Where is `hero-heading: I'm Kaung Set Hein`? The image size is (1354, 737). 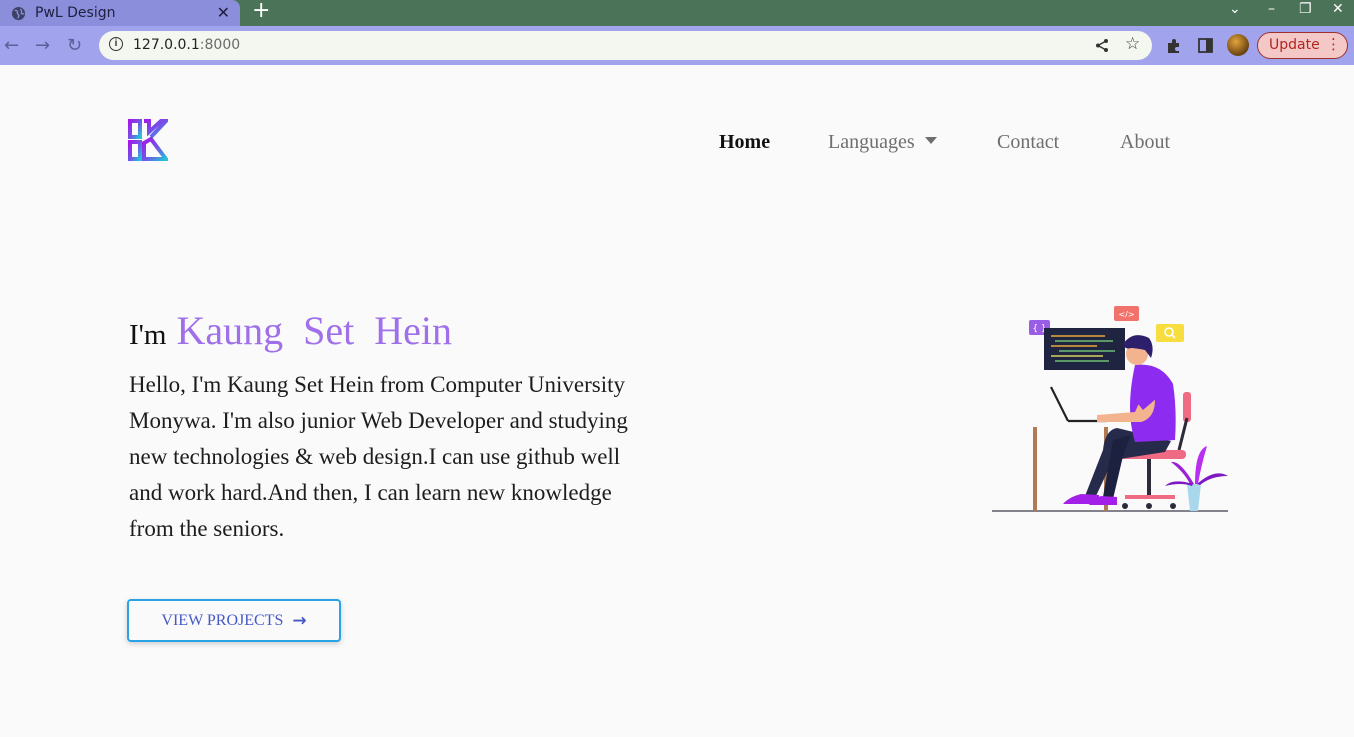
hero-heading: I'm Kaung Set Hein is located at coordinates (290, 330).